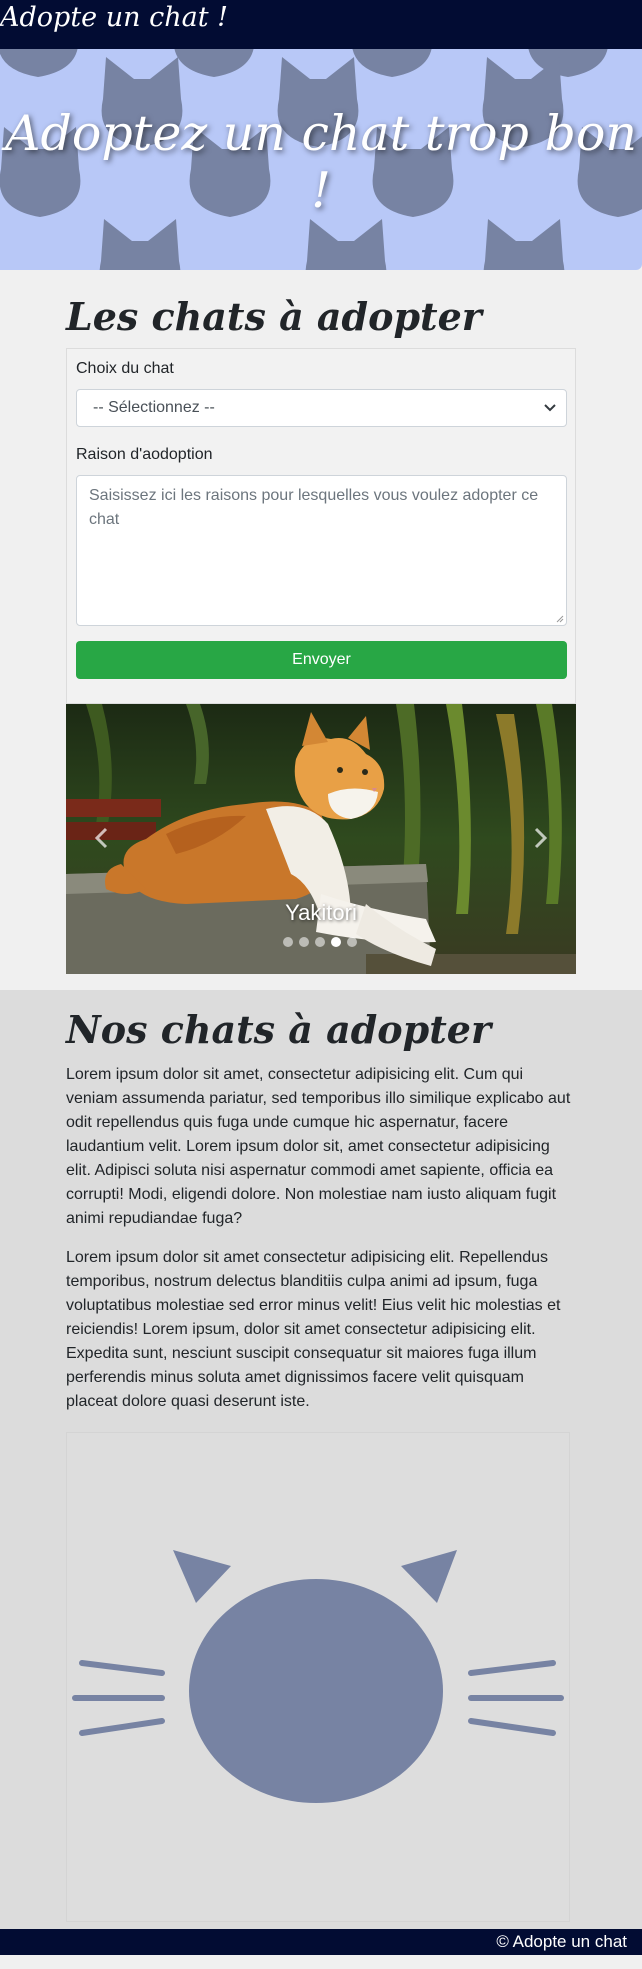 The image size is (642, 1969). Describe the element at coordinates (336, 942) in the screenshot. I see `carousel-indicator-active` at that location.